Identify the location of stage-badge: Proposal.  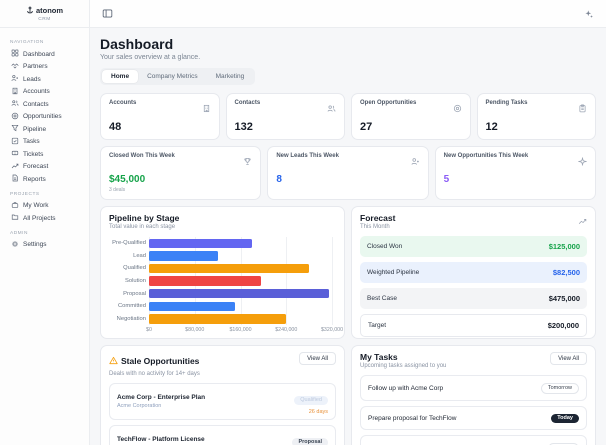
(310, 441).